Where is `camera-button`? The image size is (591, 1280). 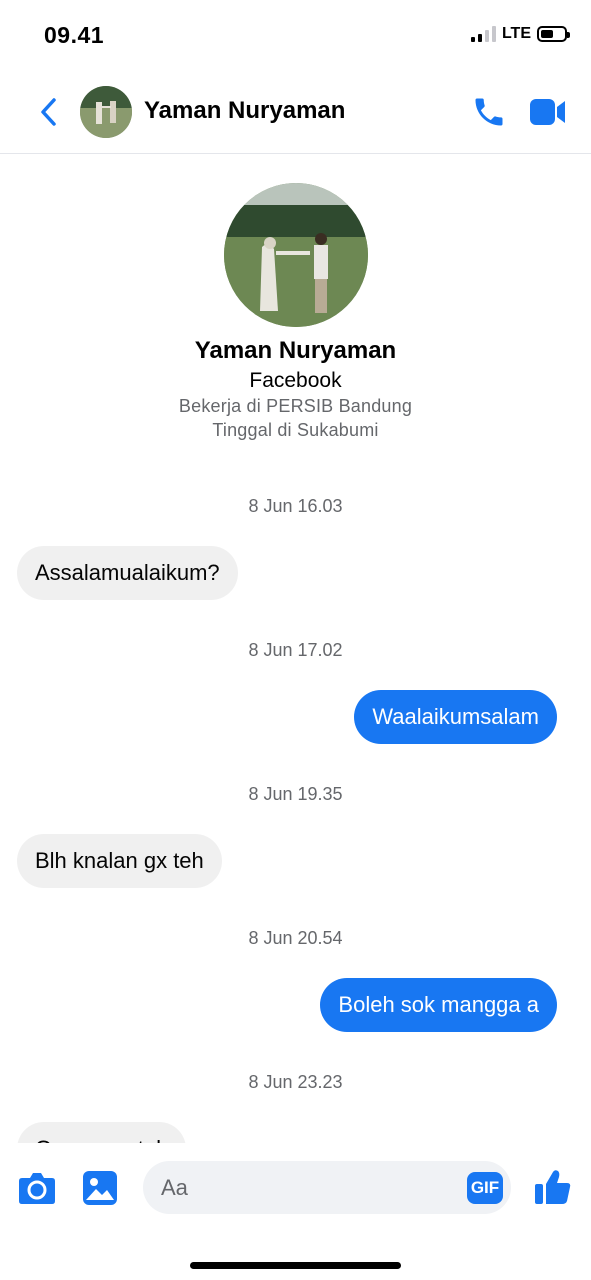
camera-button is located at coordinates (37, 1188).